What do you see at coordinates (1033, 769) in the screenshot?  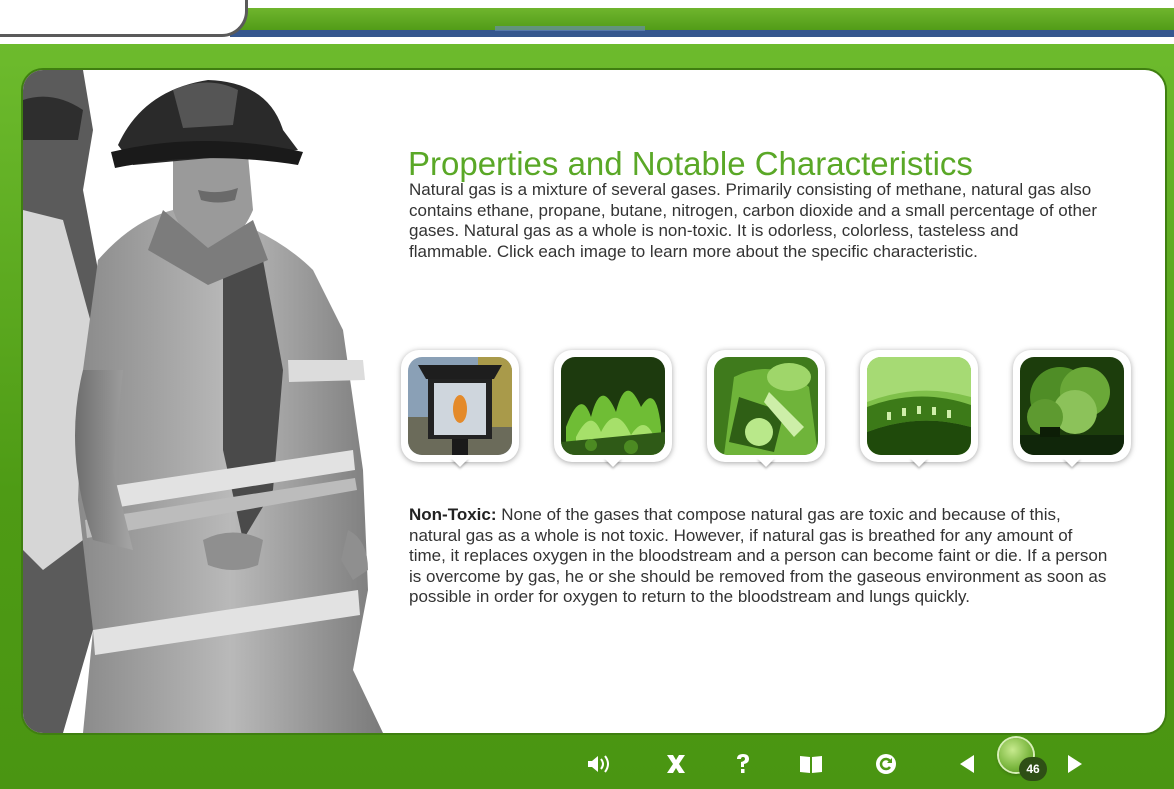 I see `page-number-badge: 46` at bounding box center [1033, 769].